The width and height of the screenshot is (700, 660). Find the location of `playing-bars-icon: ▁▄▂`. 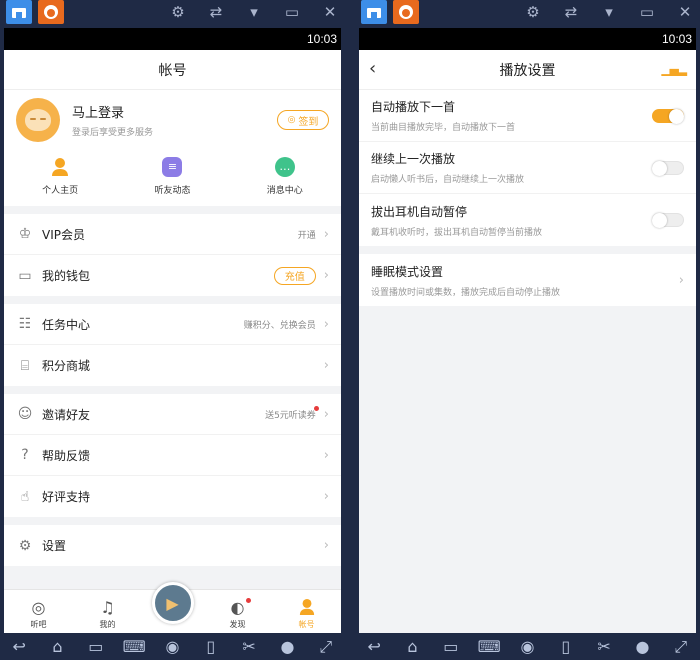

playing-bars-icon: ▁▄▂ is located at coordinates (674, 69).